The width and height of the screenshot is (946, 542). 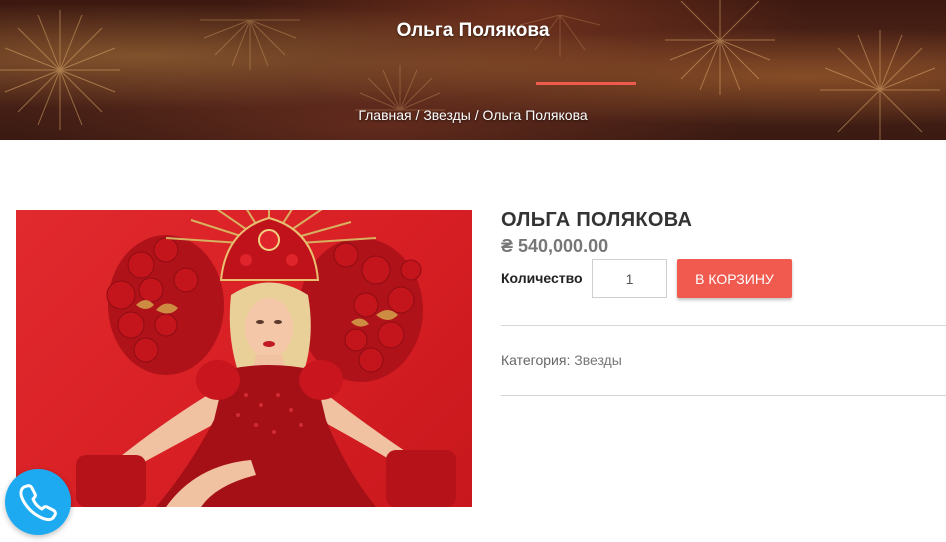 I want to click on face, so click(x=269, y=328).